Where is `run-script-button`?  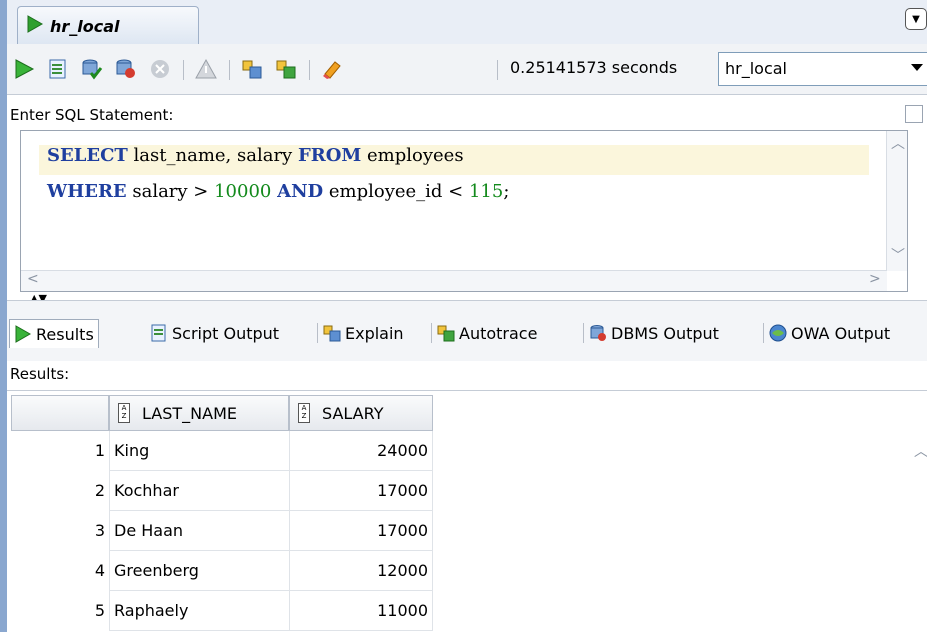
run-script-button is located at coordinates (58, 69).